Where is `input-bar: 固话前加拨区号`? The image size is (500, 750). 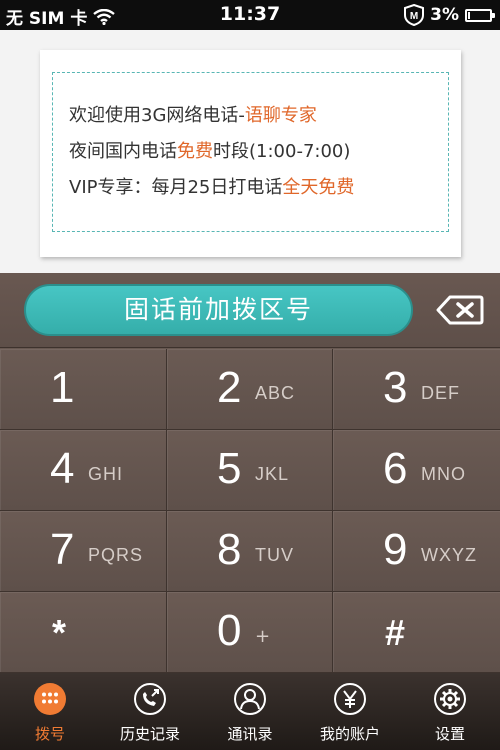 input-bar: 固话前加拨区号 is located at coordinates (250, 310).